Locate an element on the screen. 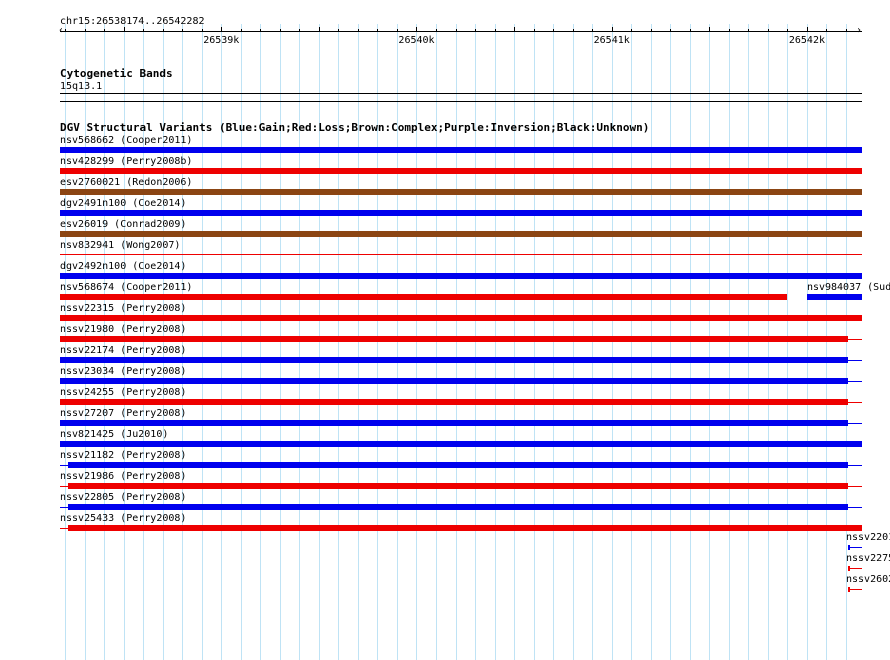 This screenshot has height=660, width=890. variant-label: nssv21182 (Perry2008) is located at coordinates (123, 455).